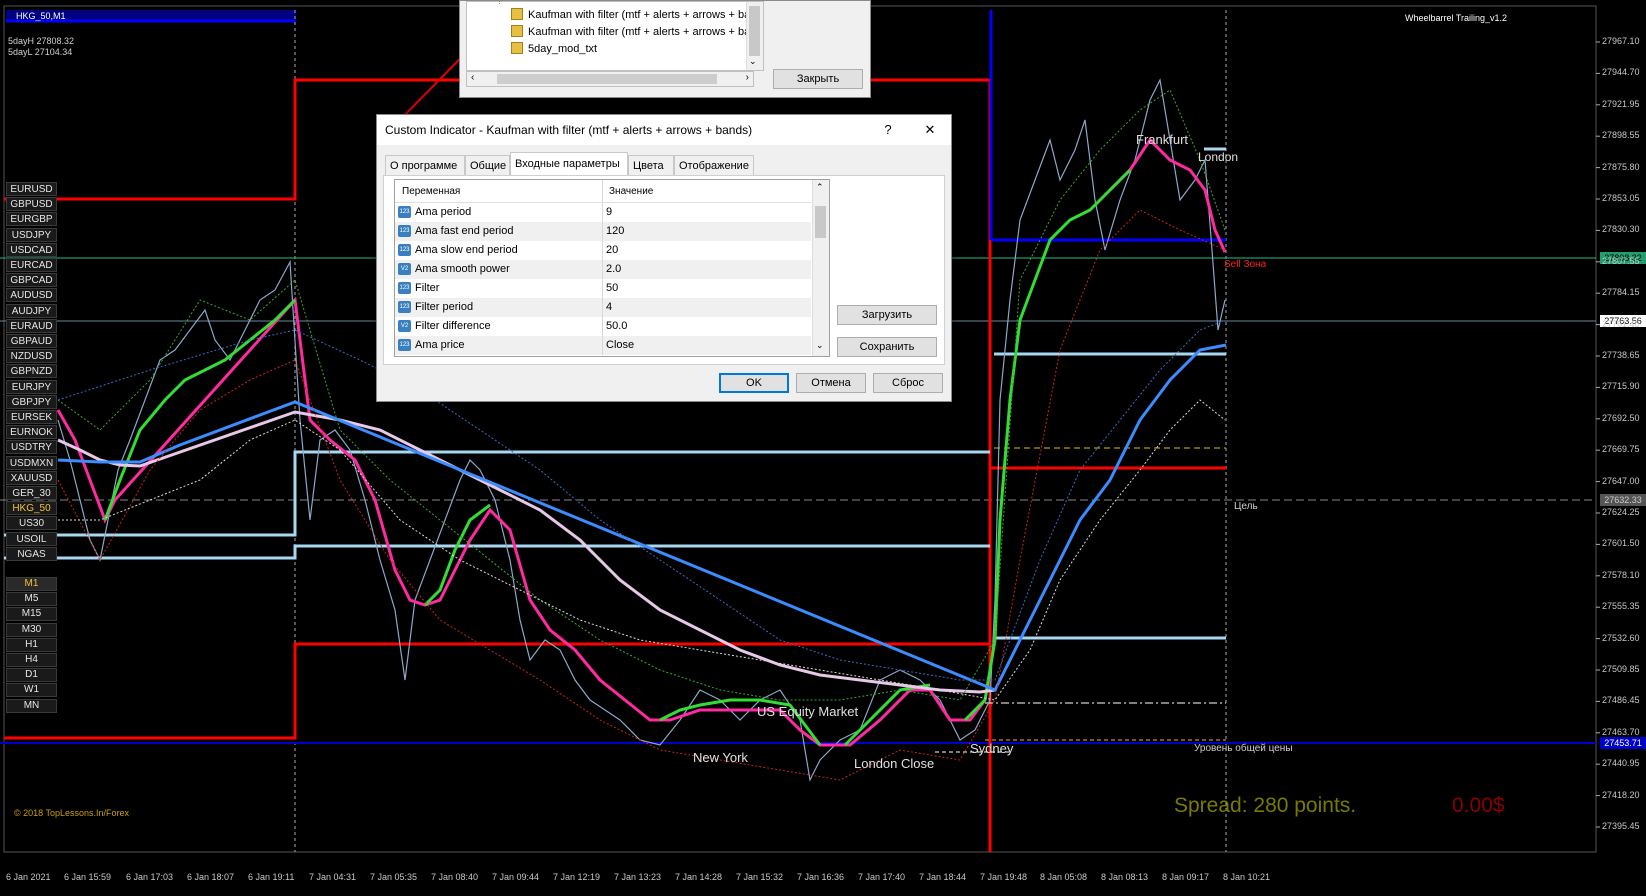 The height and width of the screenshot is (896, 1646). I want to click on param-value: 50.0, so click(616, 326).